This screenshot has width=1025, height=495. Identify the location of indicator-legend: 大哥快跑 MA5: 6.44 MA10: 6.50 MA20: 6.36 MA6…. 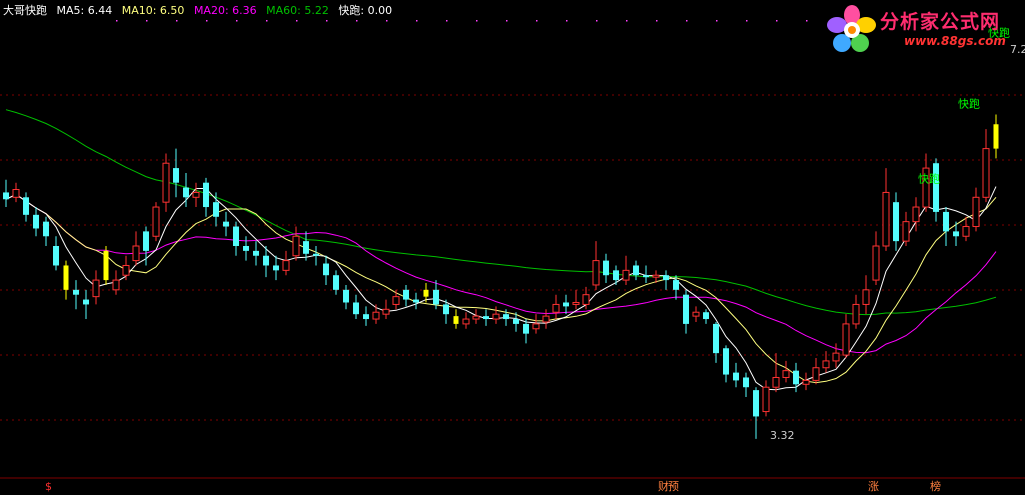
(200, 11).